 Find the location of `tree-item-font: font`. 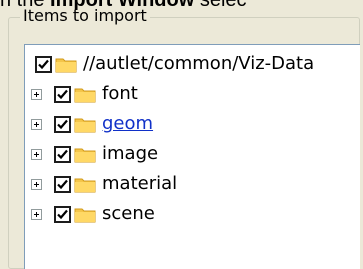

tree-item-font: font is located at coordinates (84, 94).